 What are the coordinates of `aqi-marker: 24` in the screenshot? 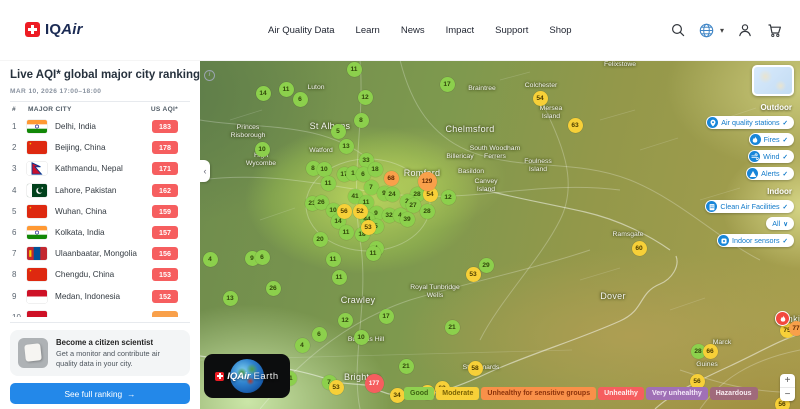 It's located at (392, 194).